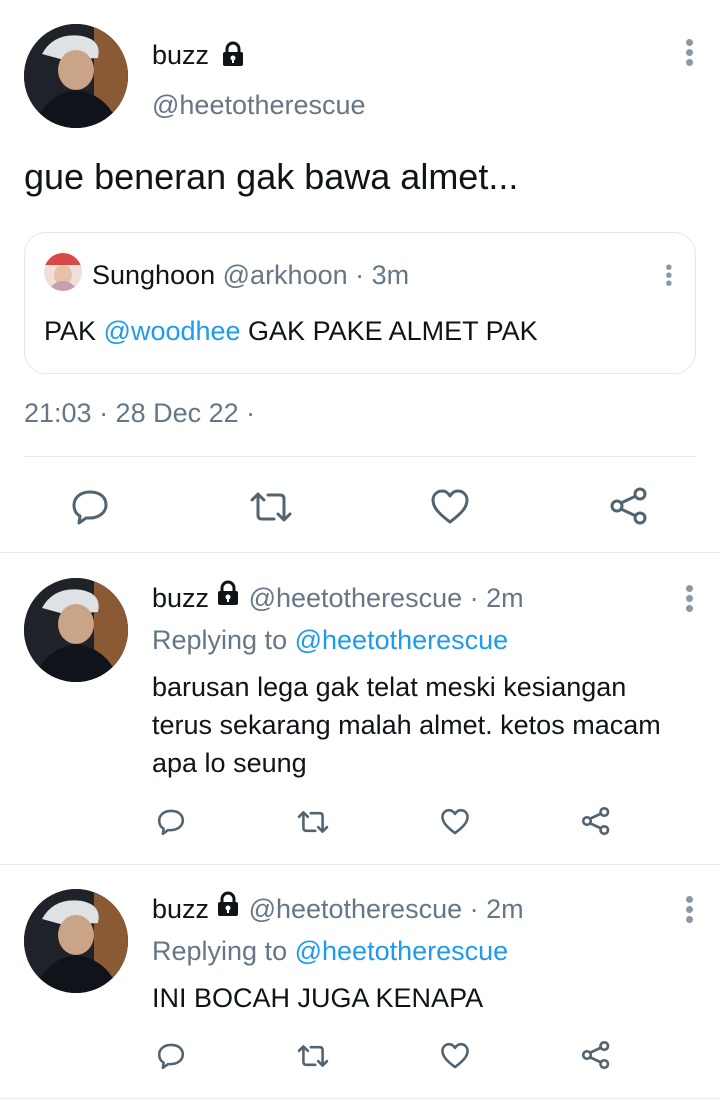  Describe the element at coordinates (139, 413) in the screenshot. I see `main-timestamp: 21:03 · 28 Dec 22 ·` at that location.